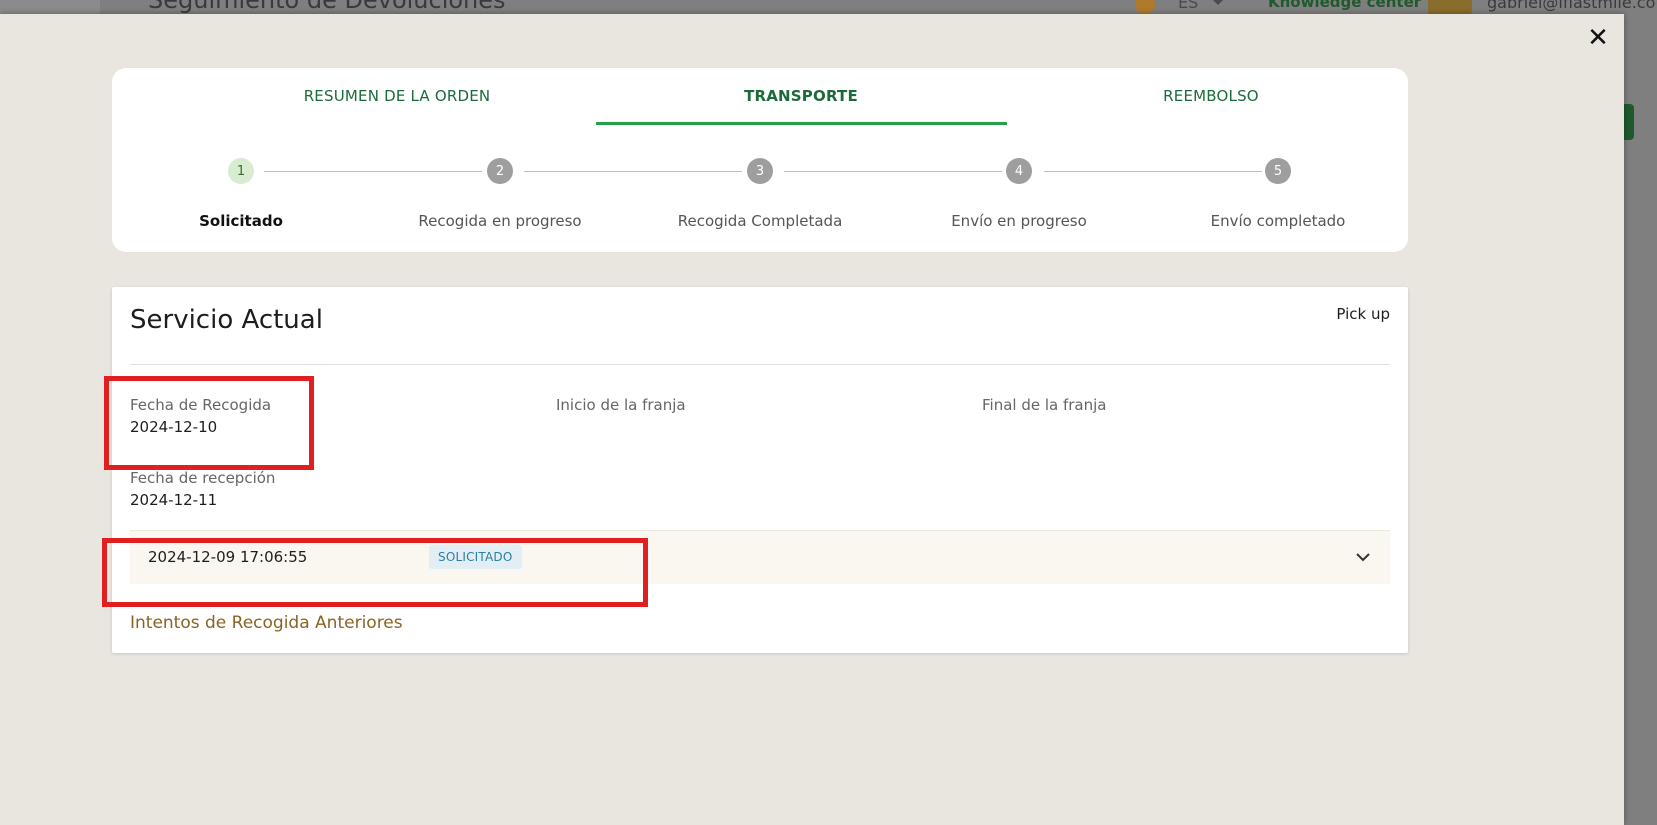 Image resolution: width=1657 pixels, height=825 pixels. I want to click on slot-end-label: Final de la franja, so click(1044, 405).